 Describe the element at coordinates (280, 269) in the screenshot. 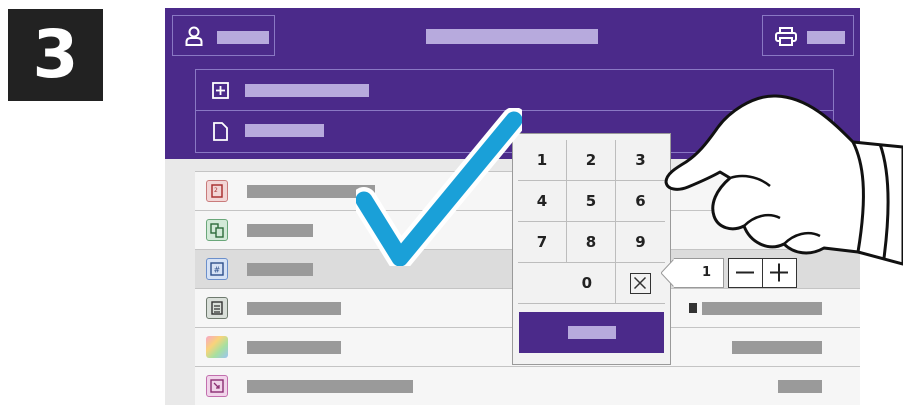

I see `copies-label-placeholder` at that location.